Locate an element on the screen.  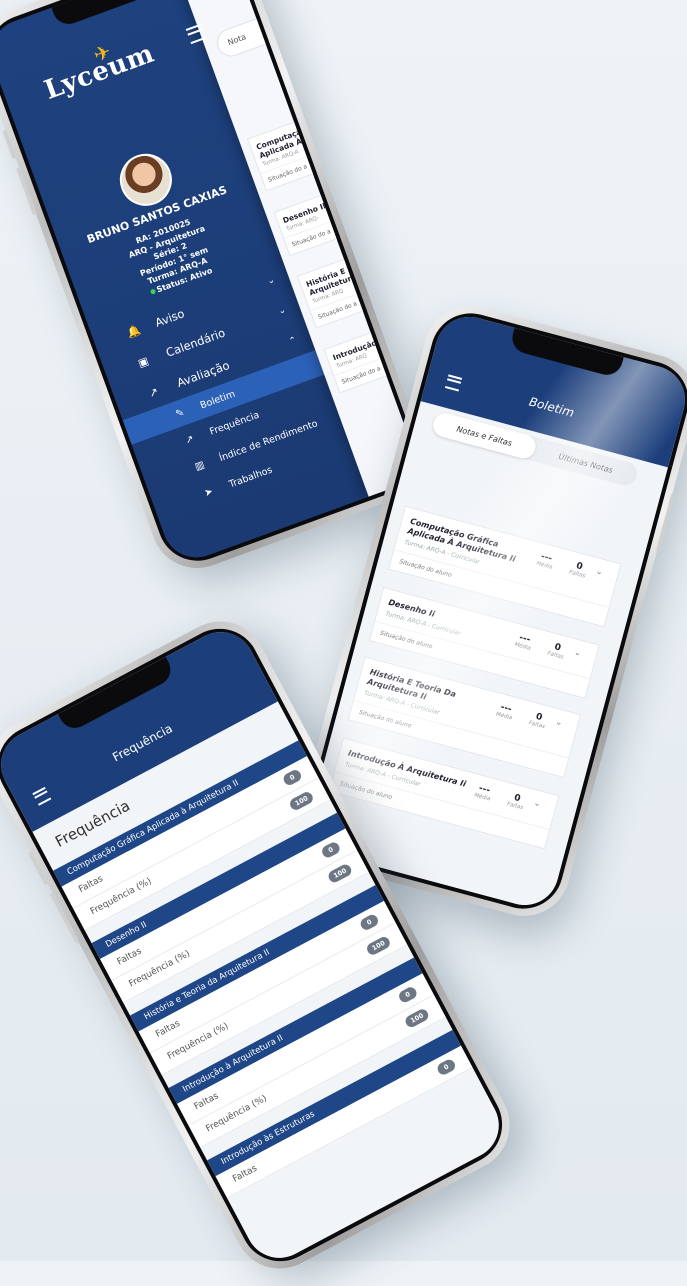
send-icon: ➤ is located at coordinates (208, 492).